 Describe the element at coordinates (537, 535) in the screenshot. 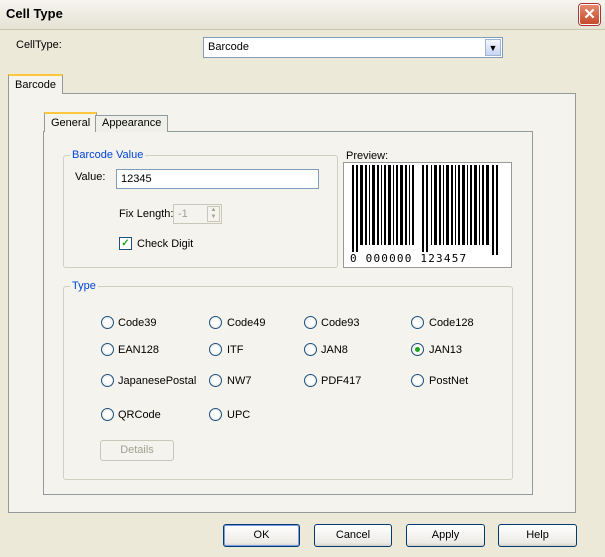

I see `help-button: Help` at that location.